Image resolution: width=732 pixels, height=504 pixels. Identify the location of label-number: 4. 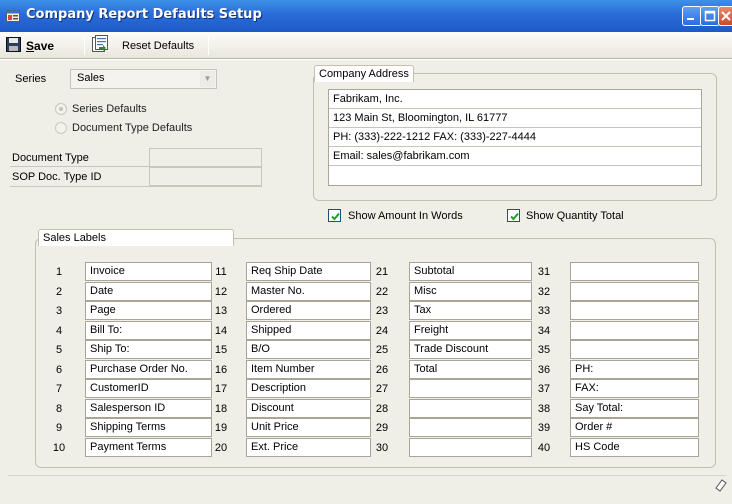
(59, 331).